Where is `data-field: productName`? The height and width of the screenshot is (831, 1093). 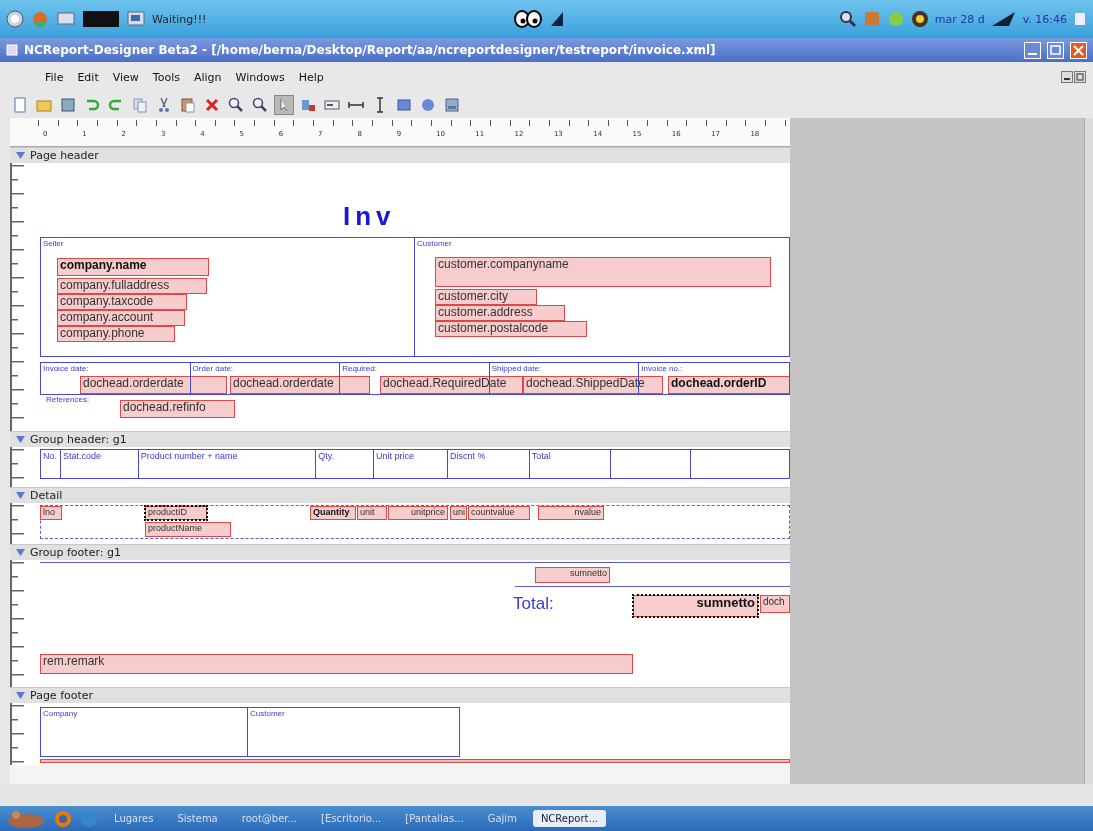
data-field: productName is located at coordinates (188, 529).